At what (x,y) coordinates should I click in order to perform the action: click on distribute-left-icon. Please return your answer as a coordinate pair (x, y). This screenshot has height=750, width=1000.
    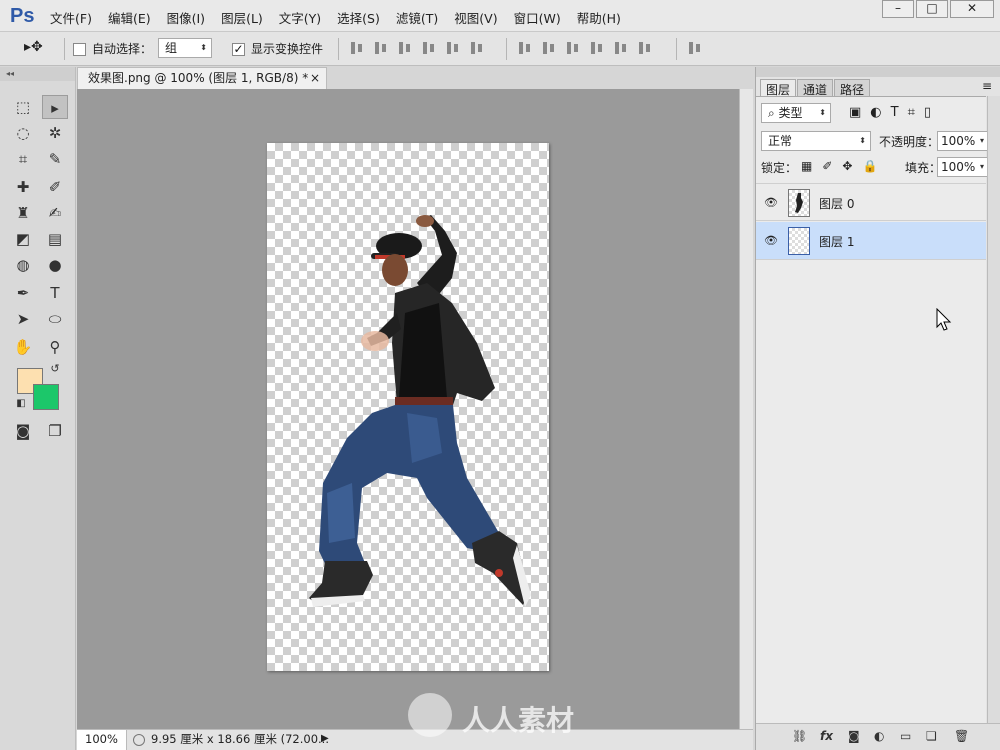
    Looking at the image, I should click on (597, 48).